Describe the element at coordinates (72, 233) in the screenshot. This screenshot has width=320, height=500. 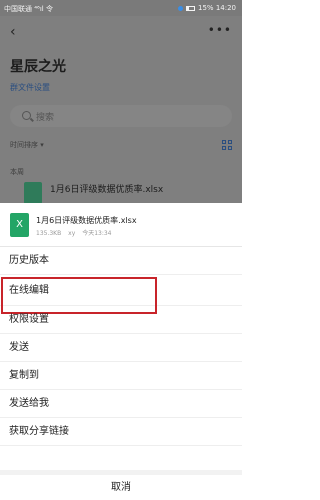
I see `file-owner: xy` at that location.